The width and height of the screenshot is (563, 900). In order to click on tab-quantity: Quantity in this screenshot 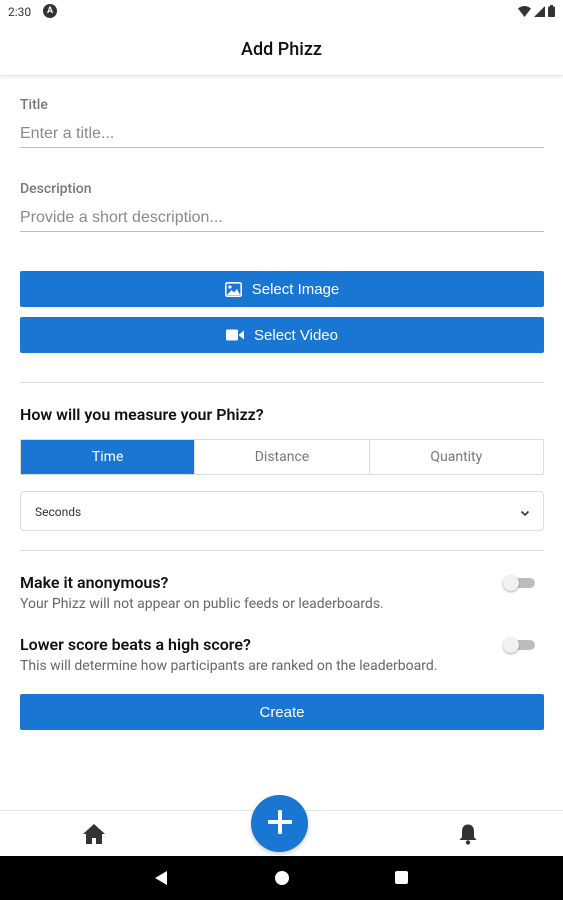, I will do `click(456, 457)`.